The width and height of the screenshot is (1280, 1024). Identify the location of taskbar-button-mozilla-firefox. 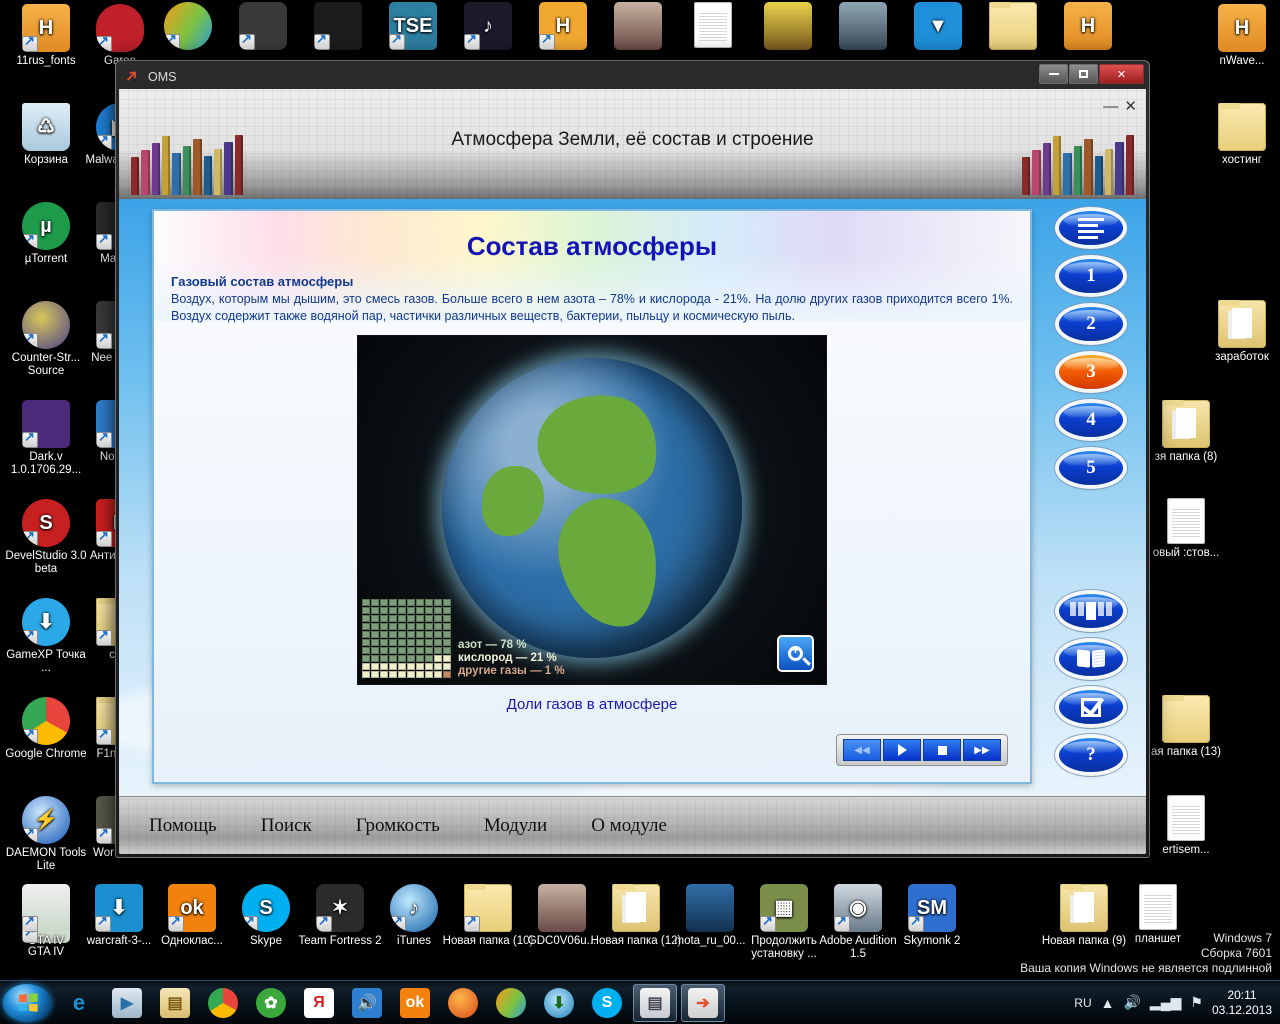
(463, 1003).